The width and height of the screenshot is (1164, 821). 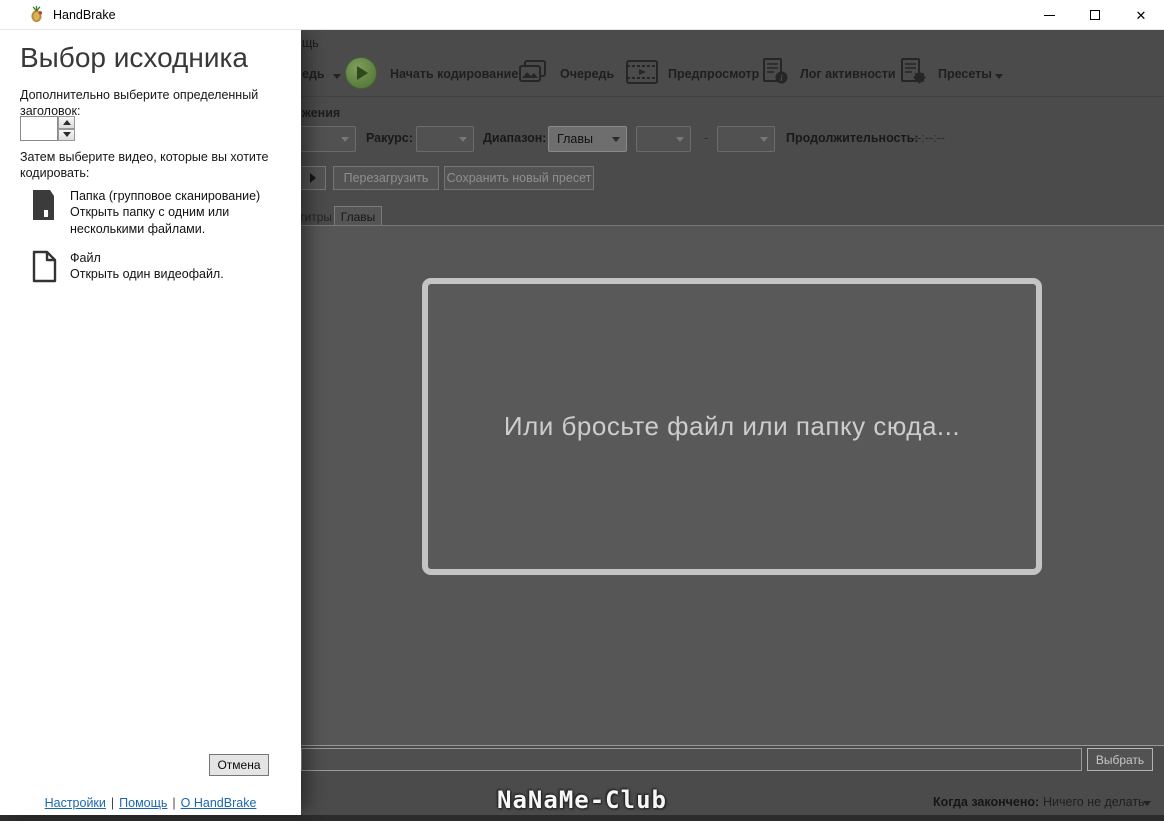 I want to click on spin-down-button, so click(x=66, y=134).